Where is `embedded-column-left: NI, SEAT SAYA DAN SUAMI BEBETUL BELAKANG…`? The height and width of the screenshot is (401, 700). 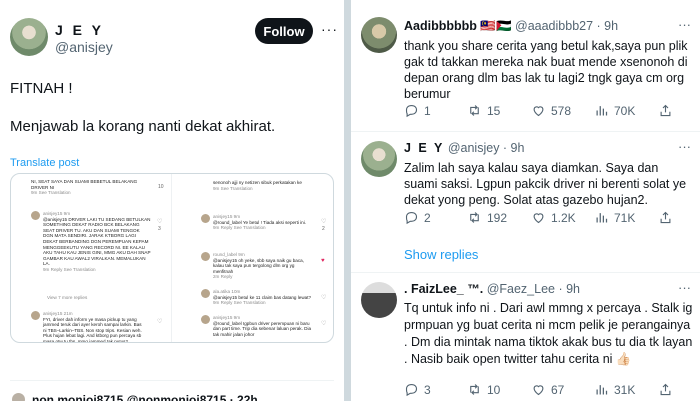 embedded-column-left: NI, SEAT SAYA DAN SUAMI BEBETUL BELAKANG… is located at coordinates (91, 258).